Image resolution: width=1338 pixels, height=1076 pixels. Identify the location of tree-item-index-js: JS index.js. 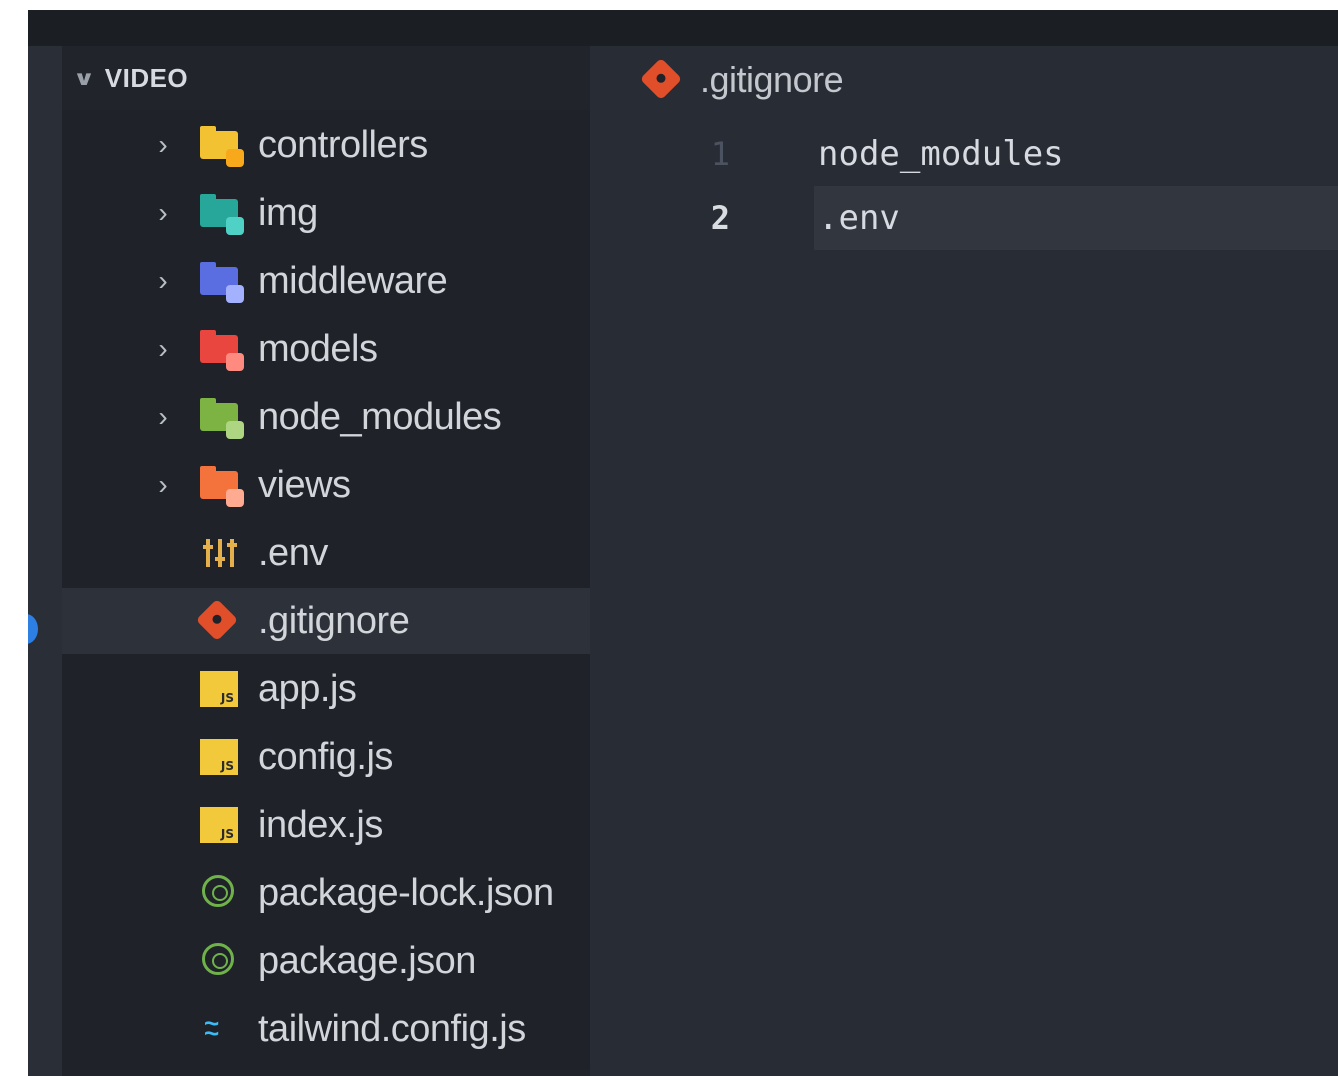
(326, 825).